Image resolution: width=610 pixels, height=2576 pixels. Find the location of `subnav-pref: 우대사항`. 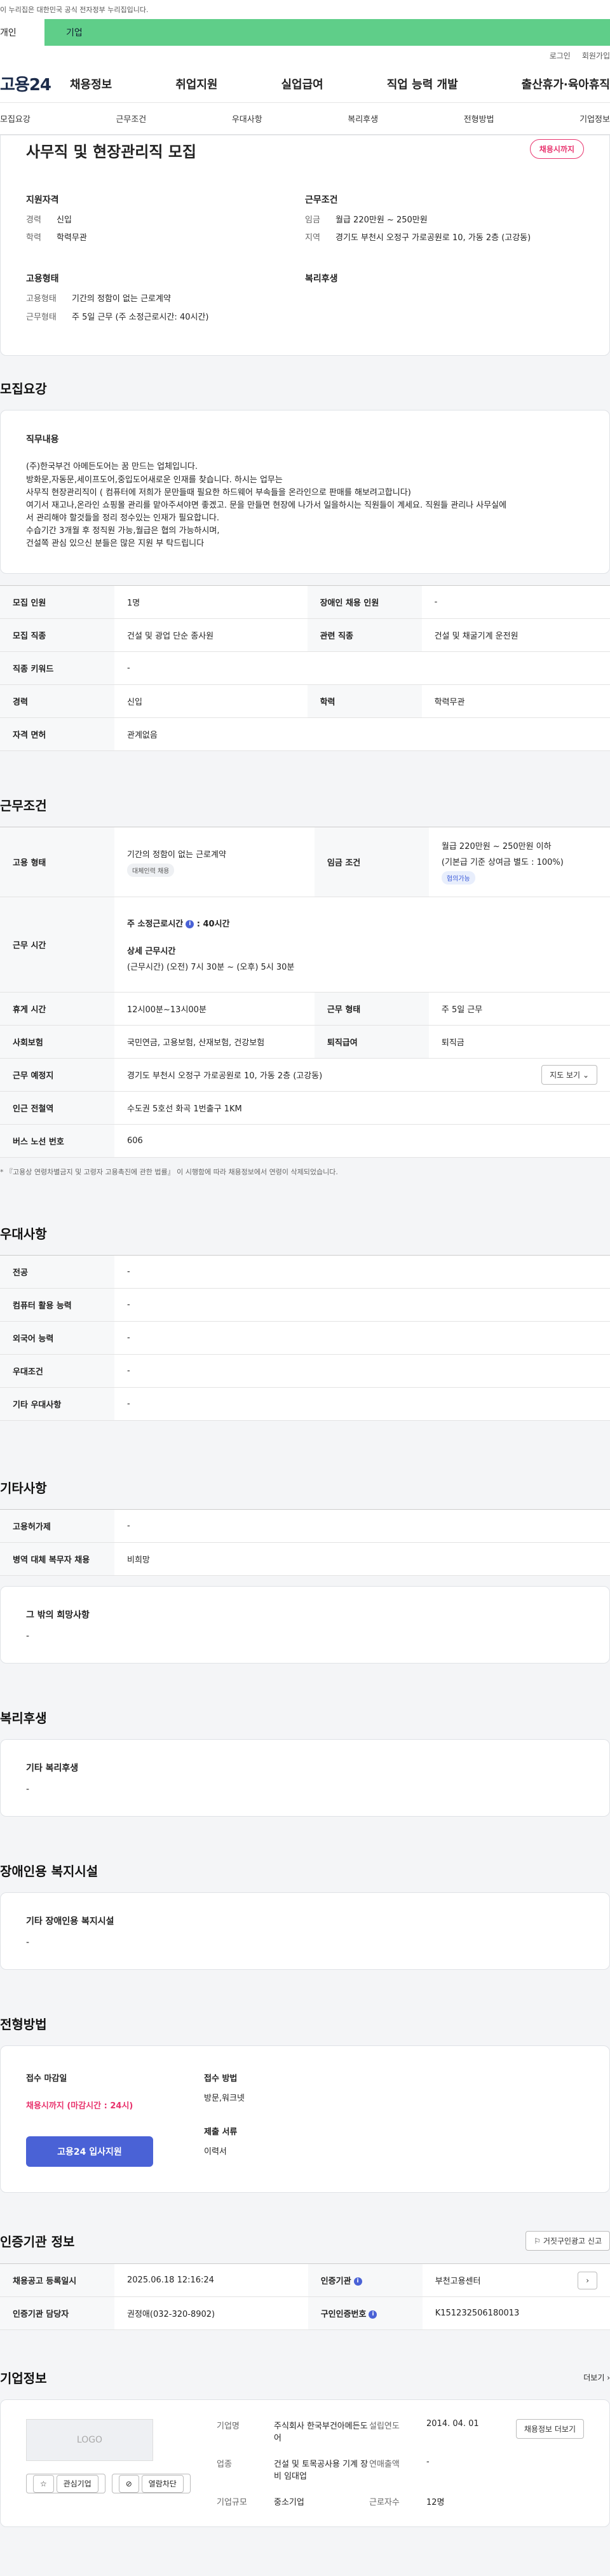

subnav-pref: 우대사항 is located at coordinates (247, 118).